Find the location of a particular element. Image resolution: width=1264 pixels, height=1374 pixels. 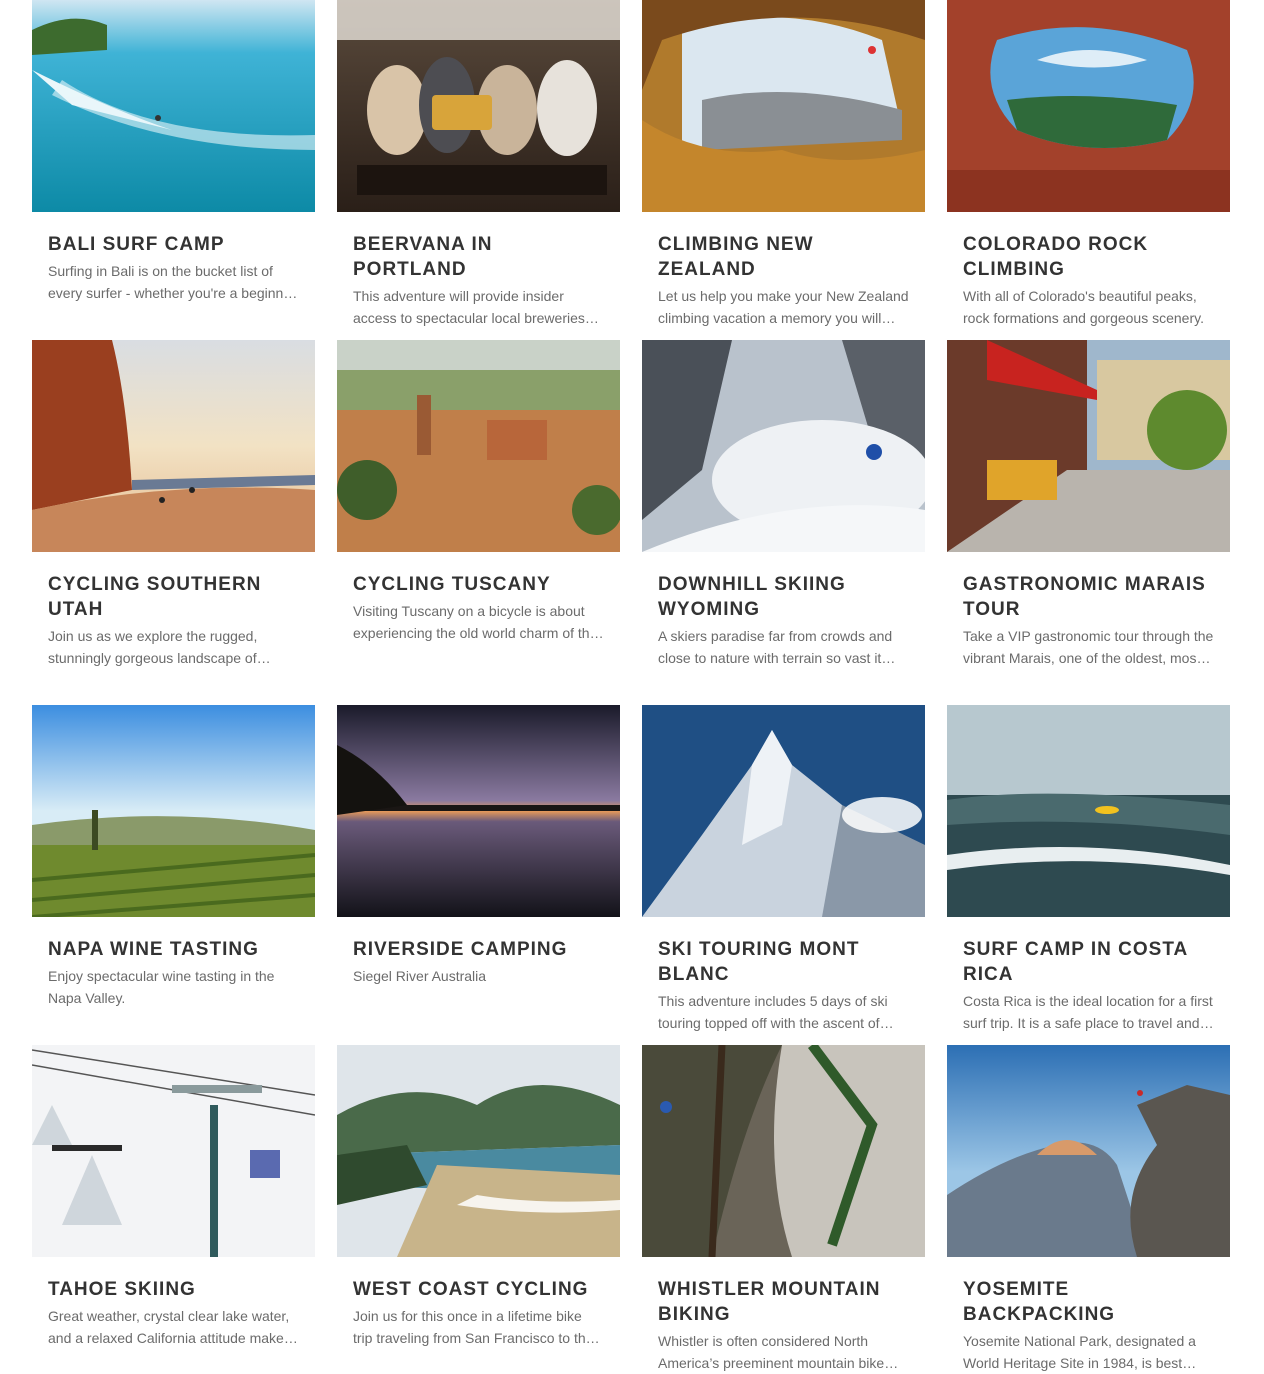

card-title: Tahoe Skiing is located at coordinates (173, 1289).